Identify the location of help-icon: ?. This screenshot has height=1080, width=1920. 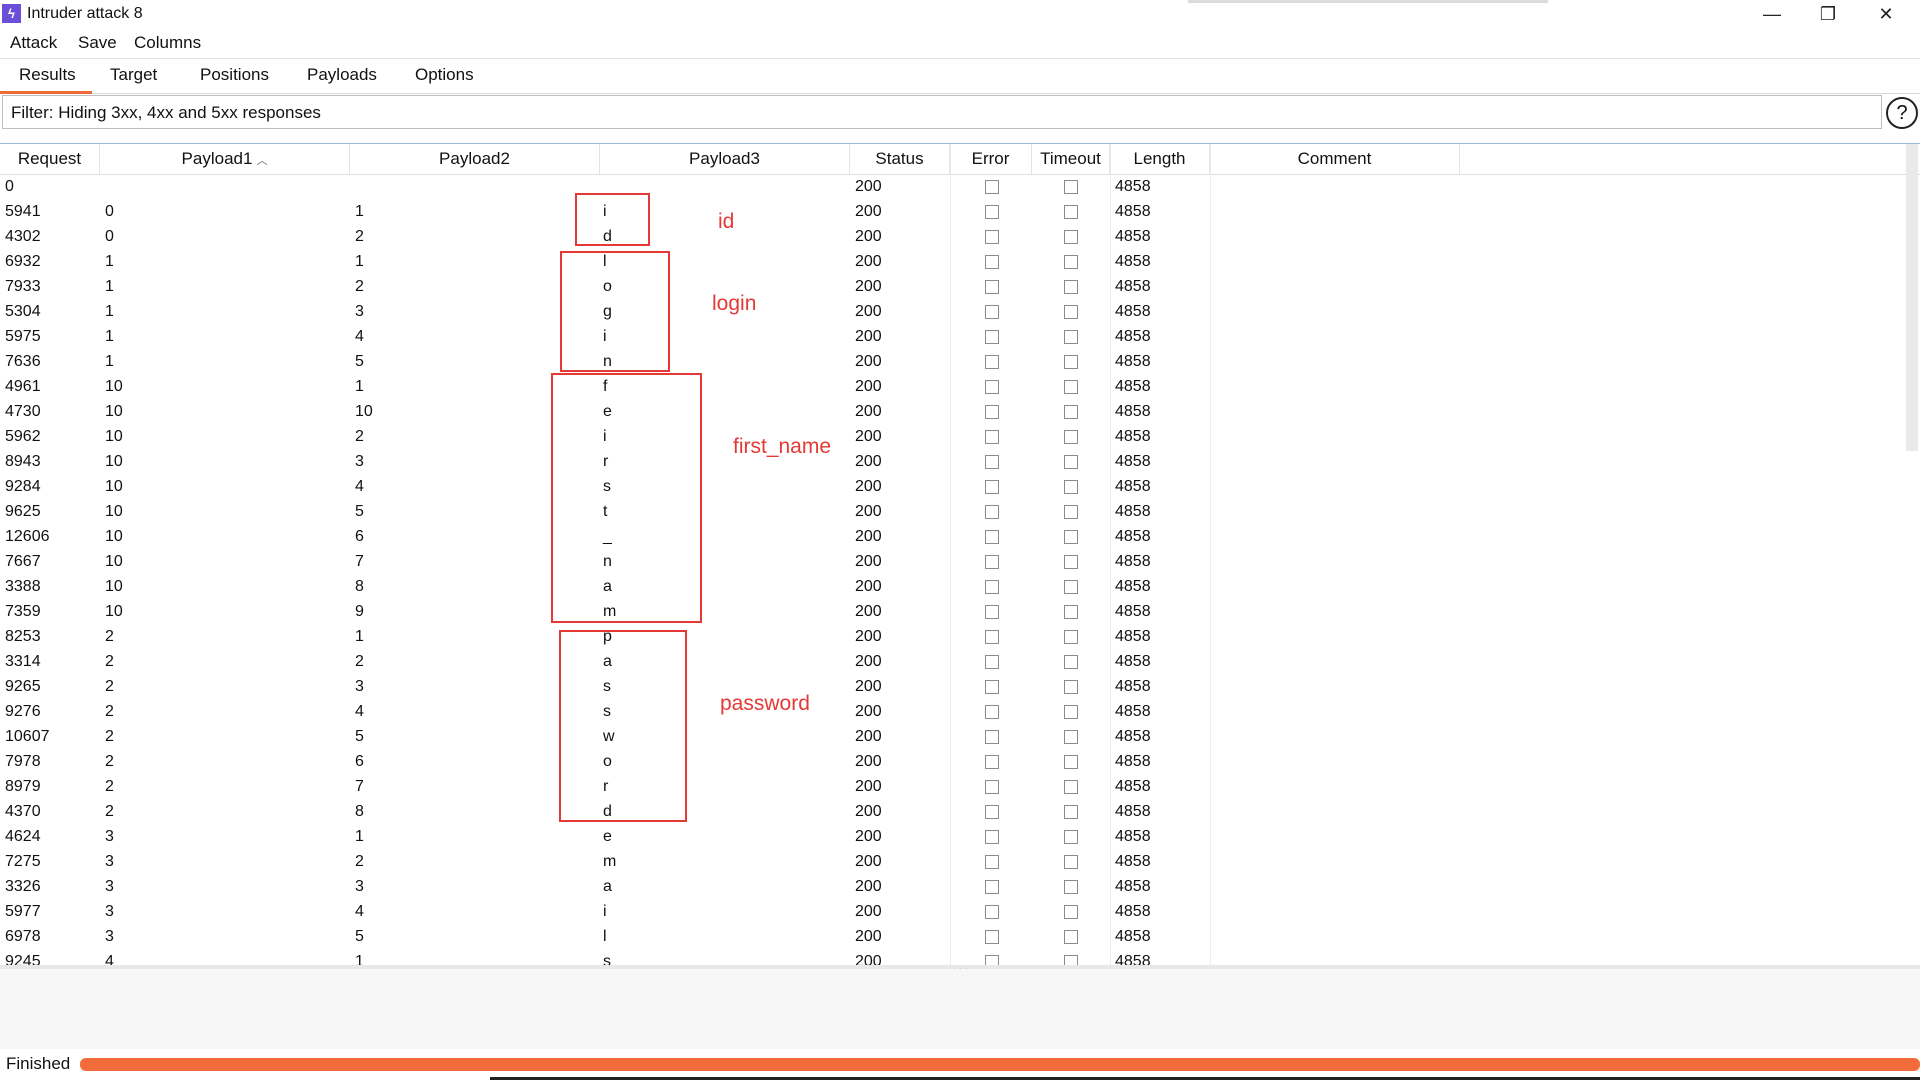
(1902, 113).